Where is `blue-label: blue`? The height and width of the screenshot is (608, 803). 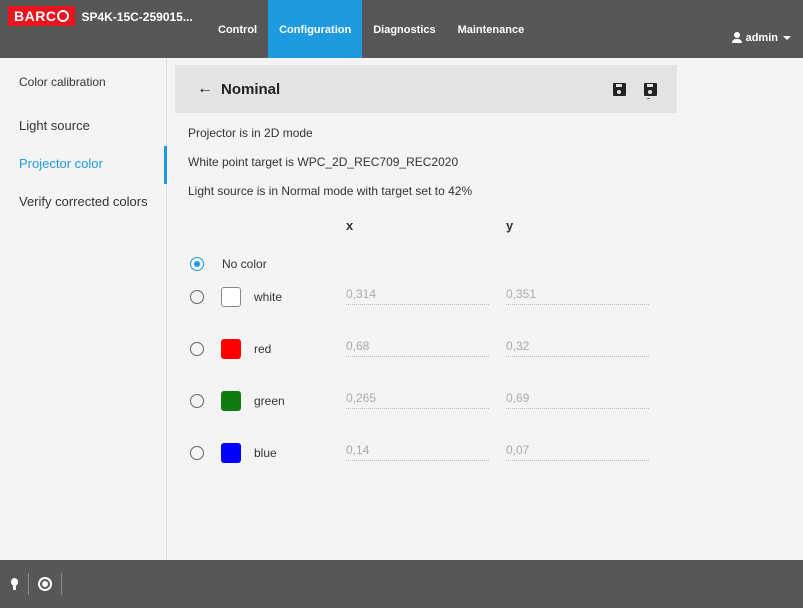 blue-label: blue is located at coordinates (265, 453).